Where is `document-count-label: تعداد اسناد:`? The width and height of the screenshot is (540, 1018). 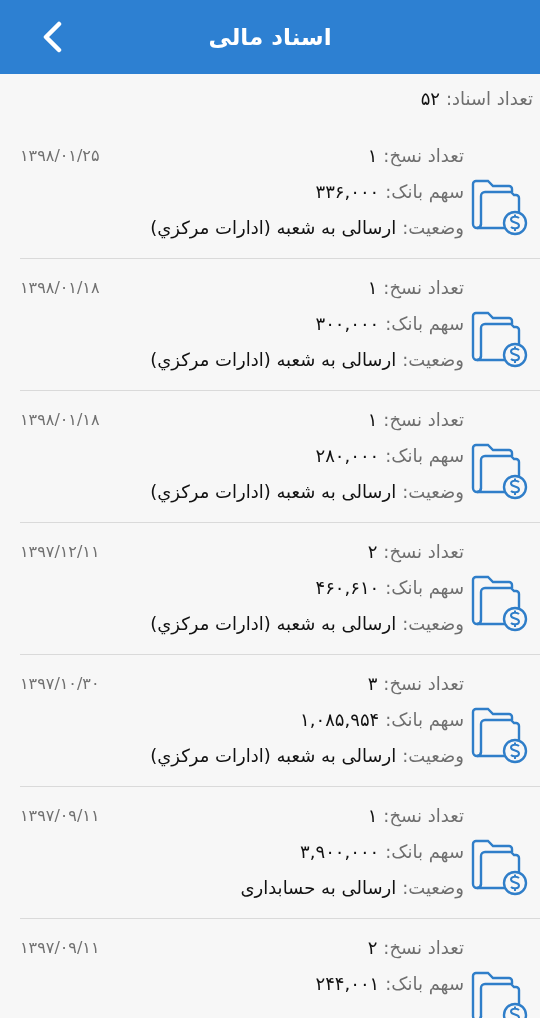
document-count-label: تعداد اسناد: is located at coordinates (489, 98).